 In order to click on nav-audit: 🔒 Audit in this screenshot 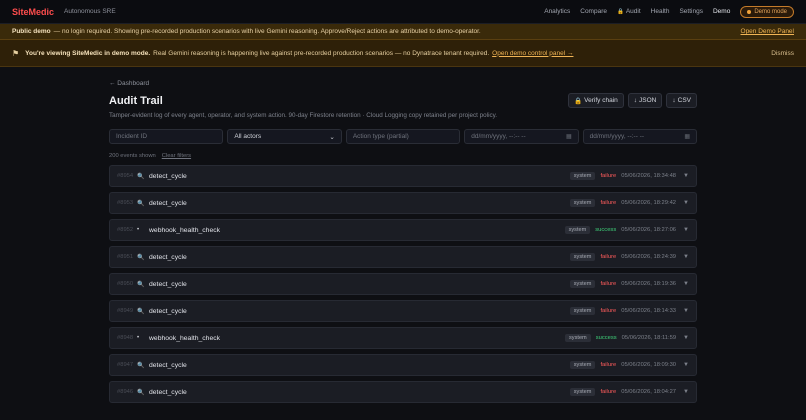, I will do `click(629, 11)`.